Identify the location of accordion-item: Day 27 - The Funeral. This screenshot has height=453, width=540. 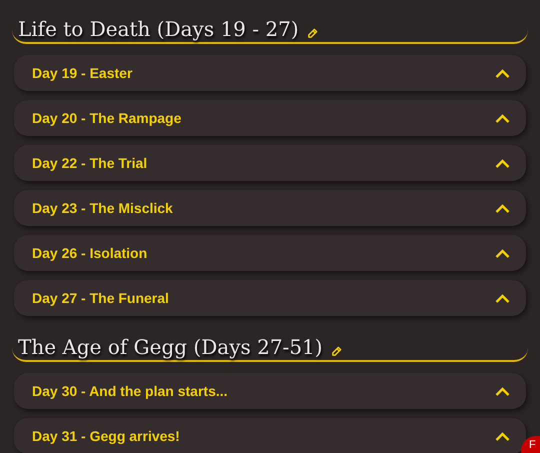
(270, 298).